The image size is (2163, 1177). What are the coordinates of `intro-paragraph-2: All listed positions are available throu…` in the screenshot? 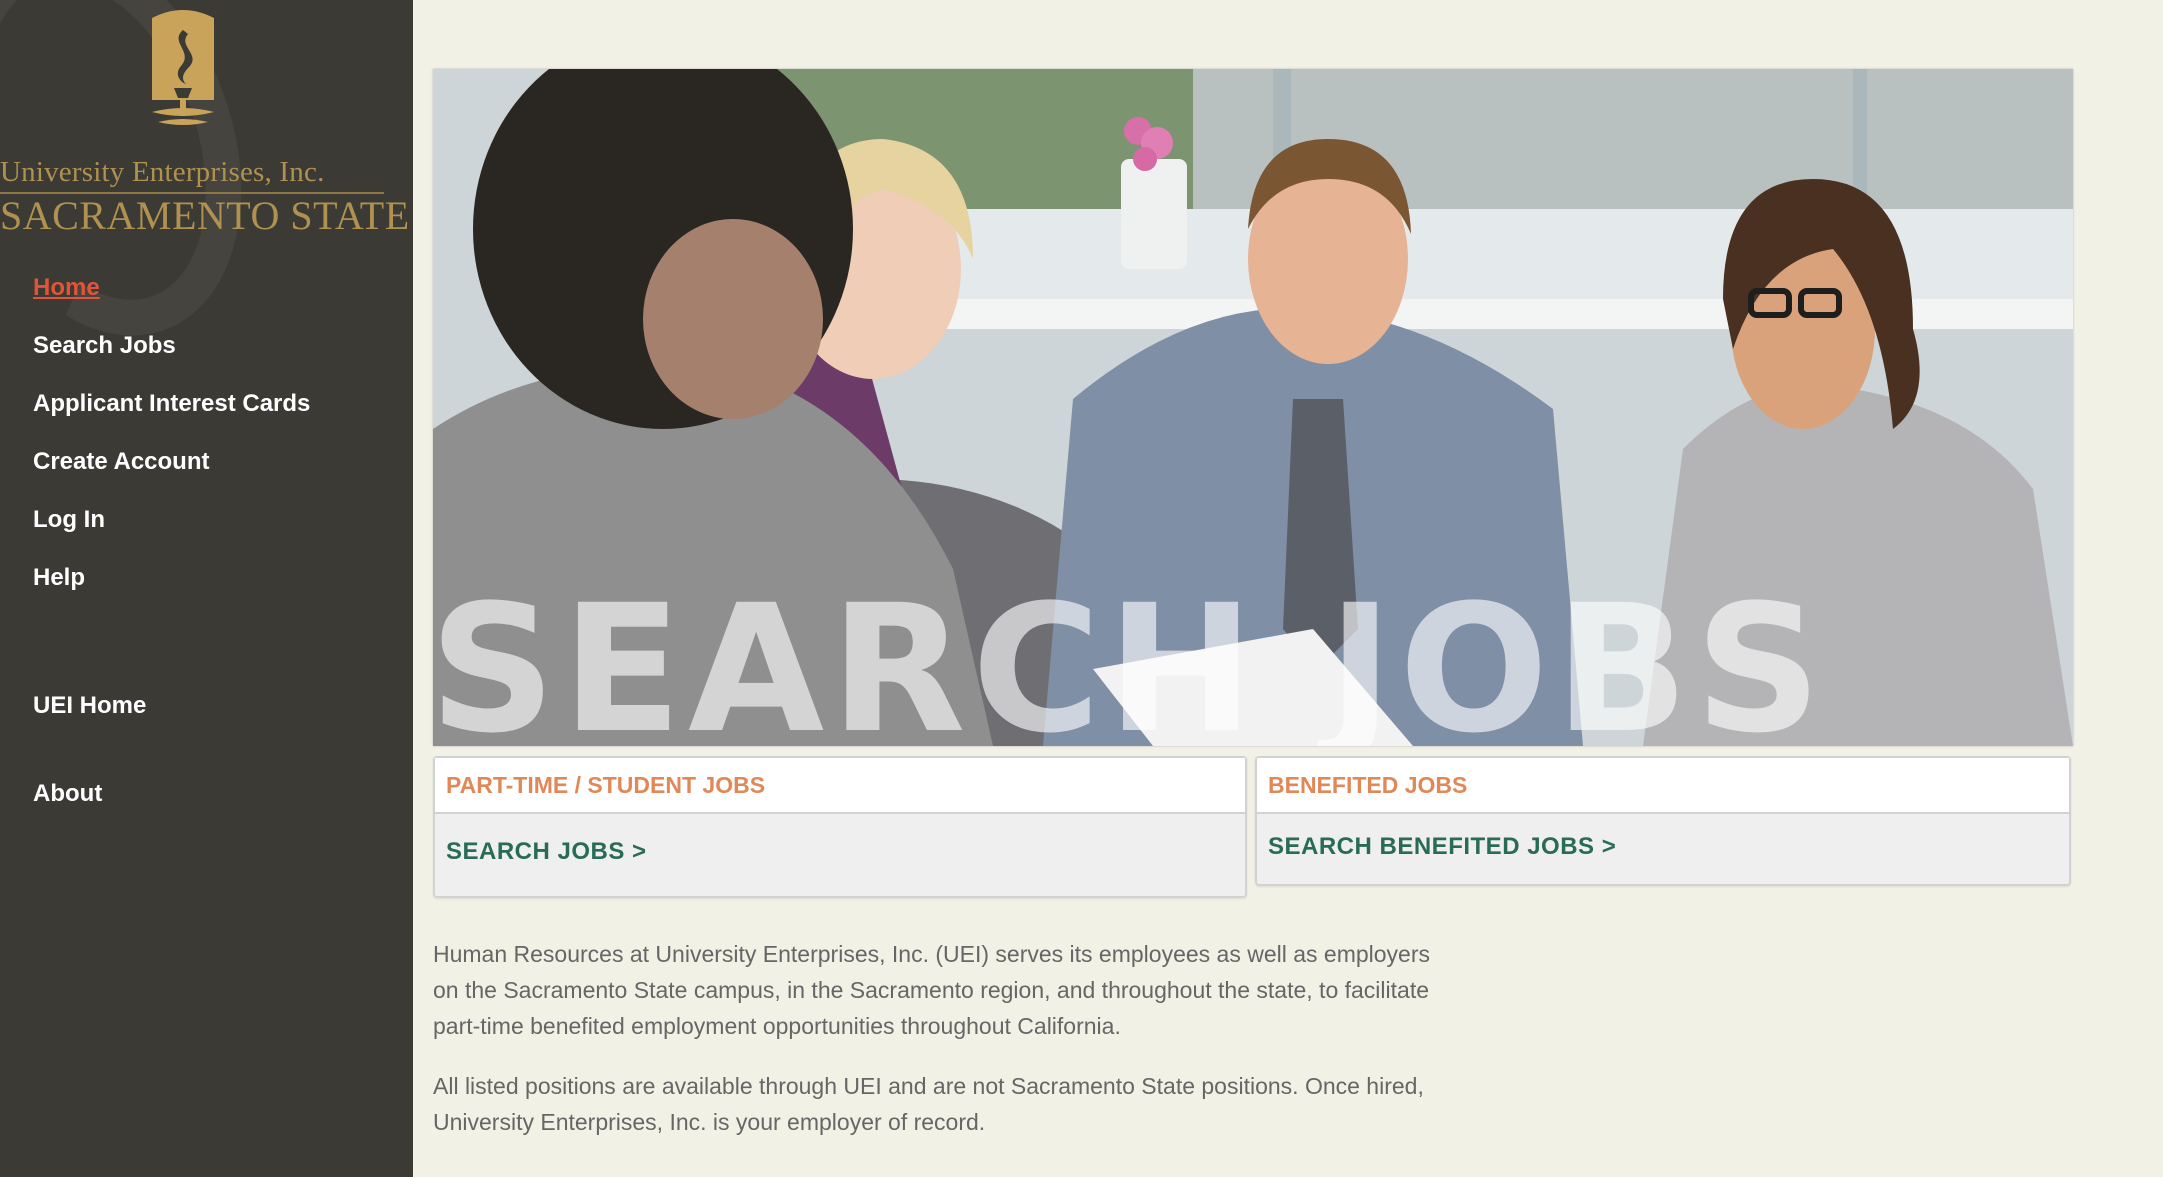 It's located at (928, 1104).